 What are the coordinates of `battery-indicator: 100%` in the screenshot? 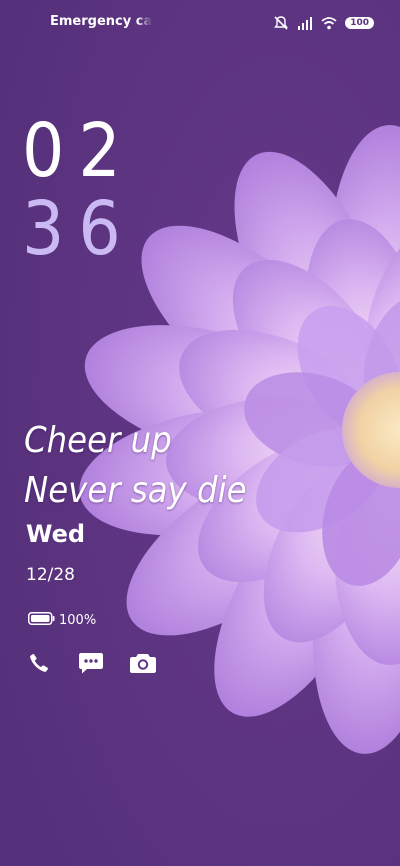 It's located at (62, 620).